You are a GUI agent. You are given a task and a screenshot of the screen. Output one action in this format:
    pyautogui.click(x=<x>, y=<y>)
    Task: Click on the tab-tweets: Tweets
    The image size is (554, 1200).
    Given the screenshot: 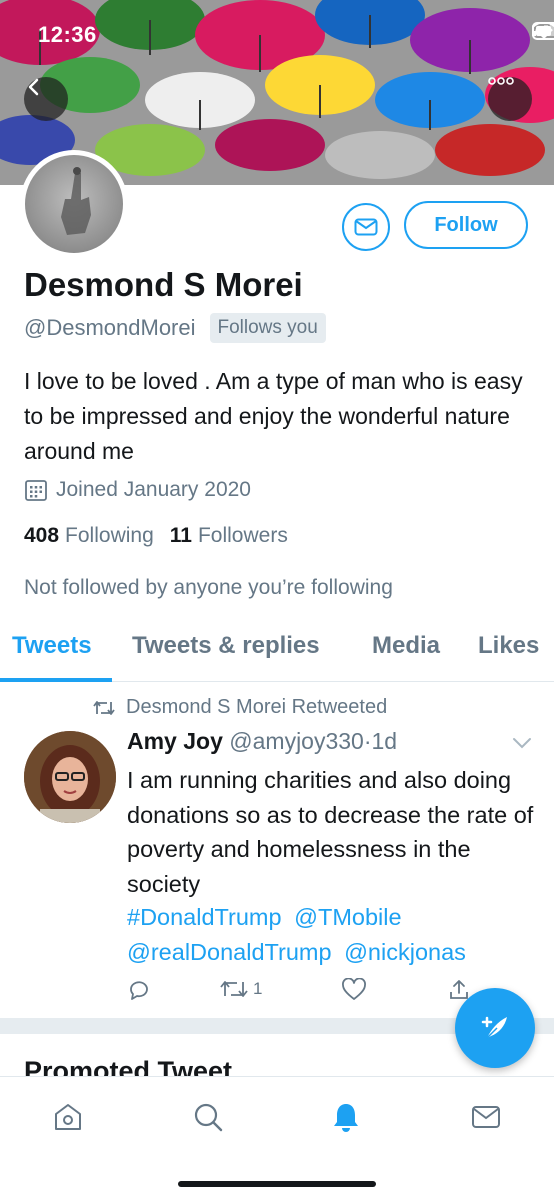 What is the action you would take?
    pyautogui.click(x=52, y=646)
    